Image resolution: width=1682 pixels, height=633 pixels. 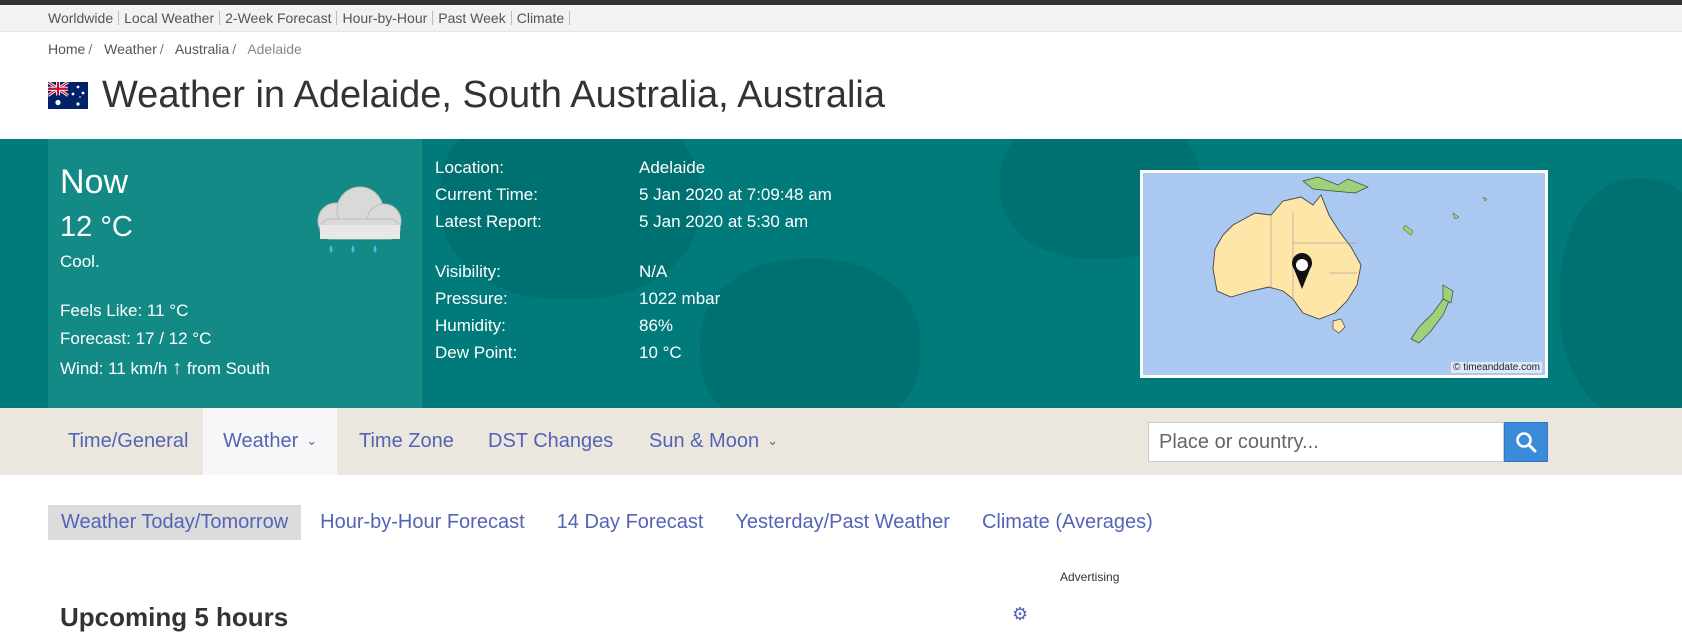 What do you see at coordinates (136, 338) in the screenshot?
I see `forecast-range: Forecast: 17 / 12 °C` at bounding box center [136, 338].